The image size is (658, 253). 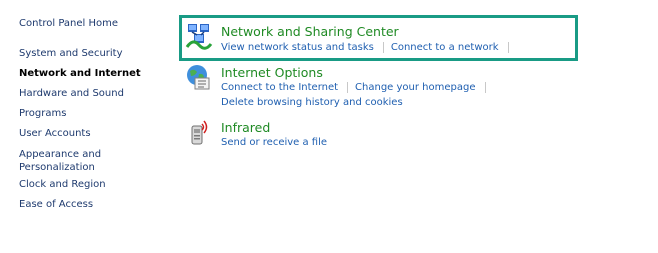 I want to click on network-sharing-icon, so click(x=200, y=37).